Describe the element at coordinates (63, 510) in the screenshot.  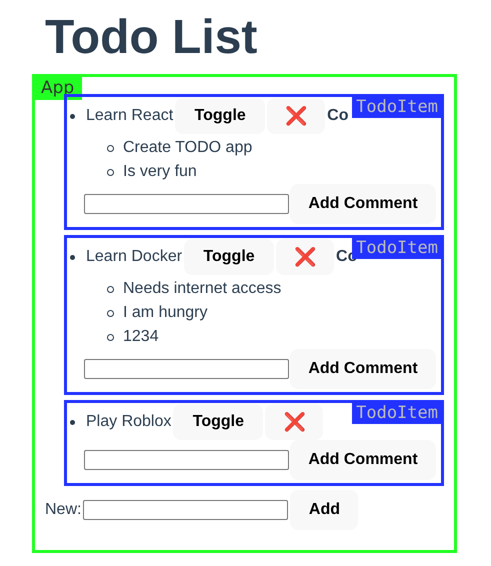
I see `new-label: New:` at that location.